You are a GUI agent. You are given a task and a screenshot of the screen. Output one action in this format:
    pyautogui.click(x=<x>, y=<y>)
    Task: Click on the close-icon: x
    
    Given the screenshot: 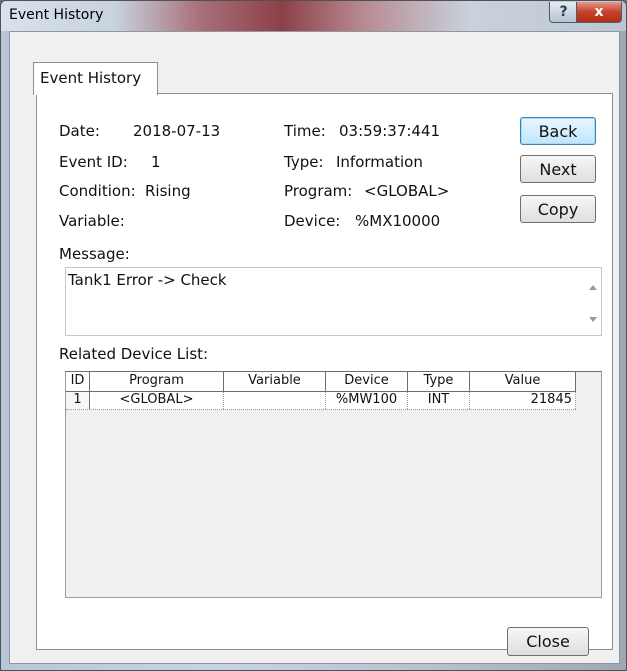 What is the action you would take?
    pyautogui.click(x=599, y=12)
    